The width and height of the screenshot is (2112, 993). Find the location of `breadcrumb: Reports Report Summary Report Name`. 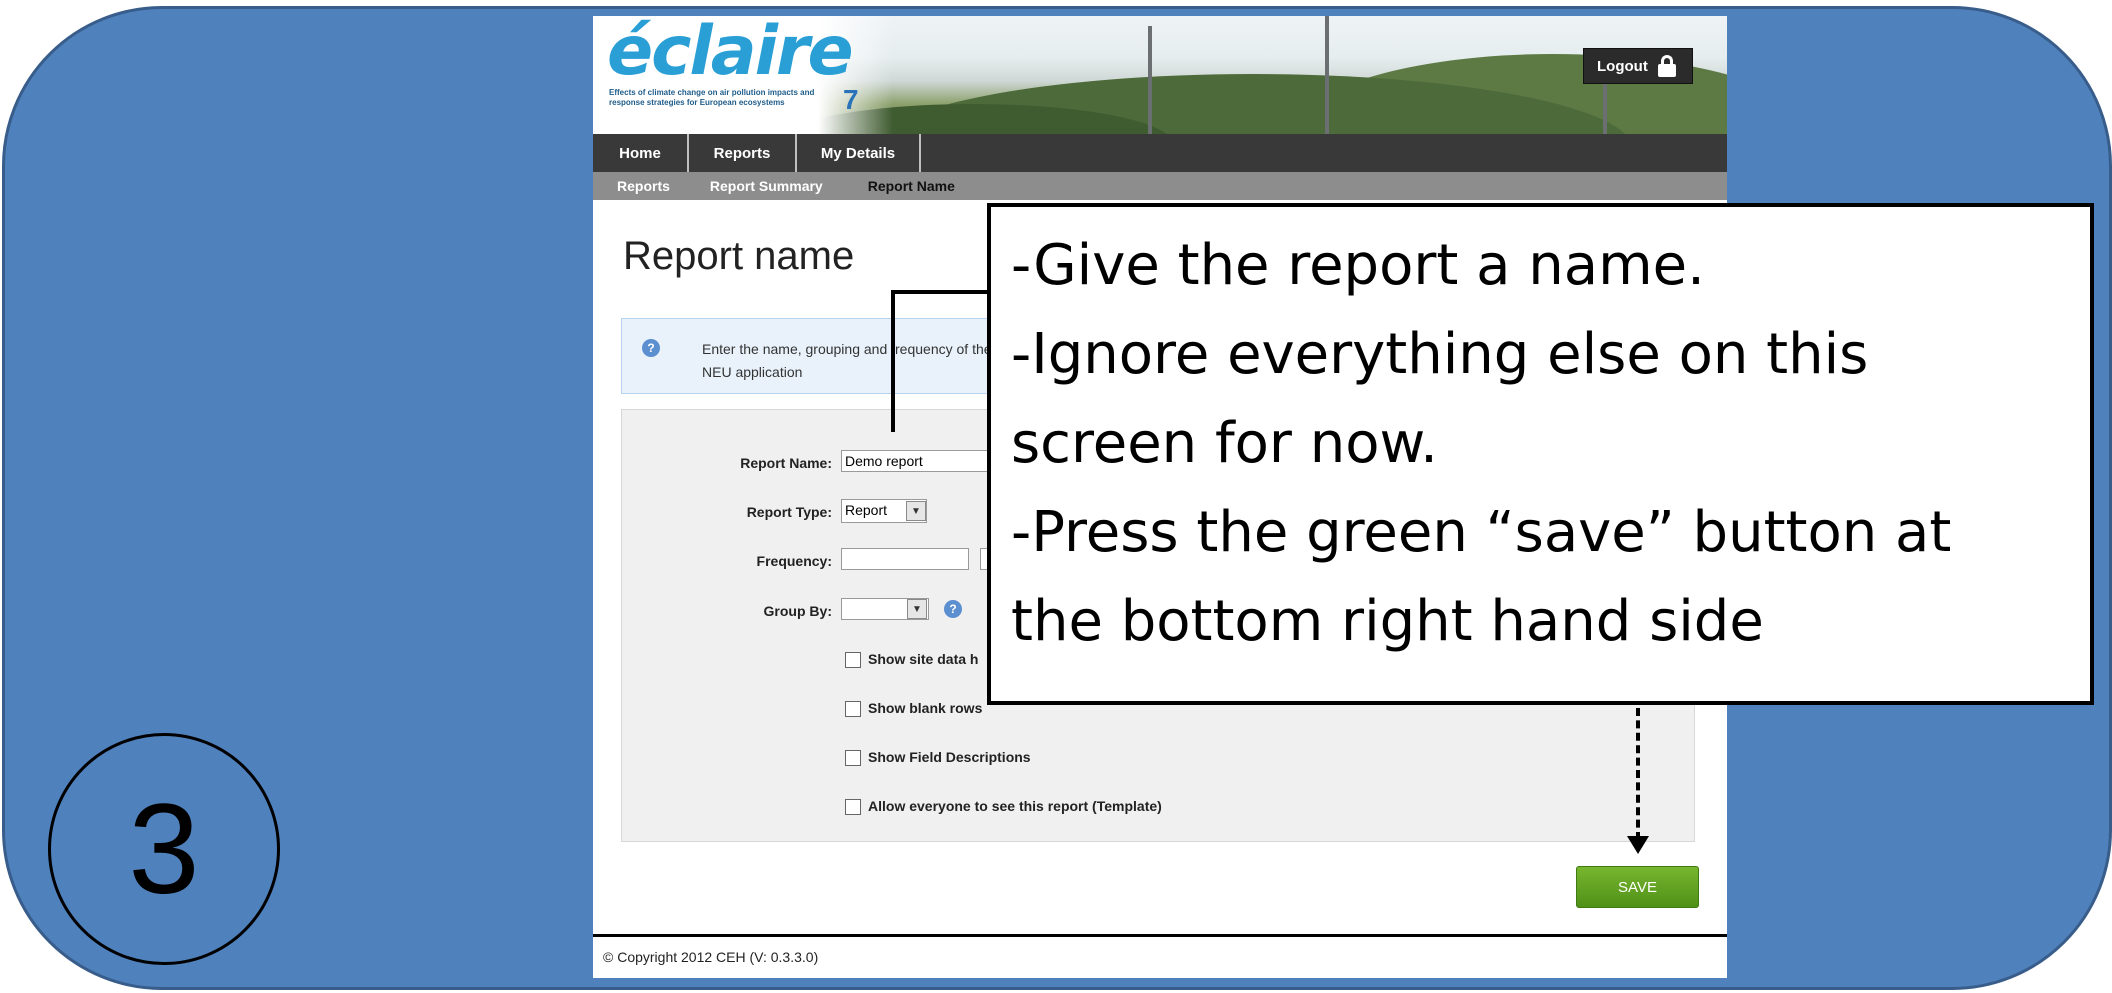

breadcrumb: Reports Report Summary Report Name is located at coordinates (1160, 186).